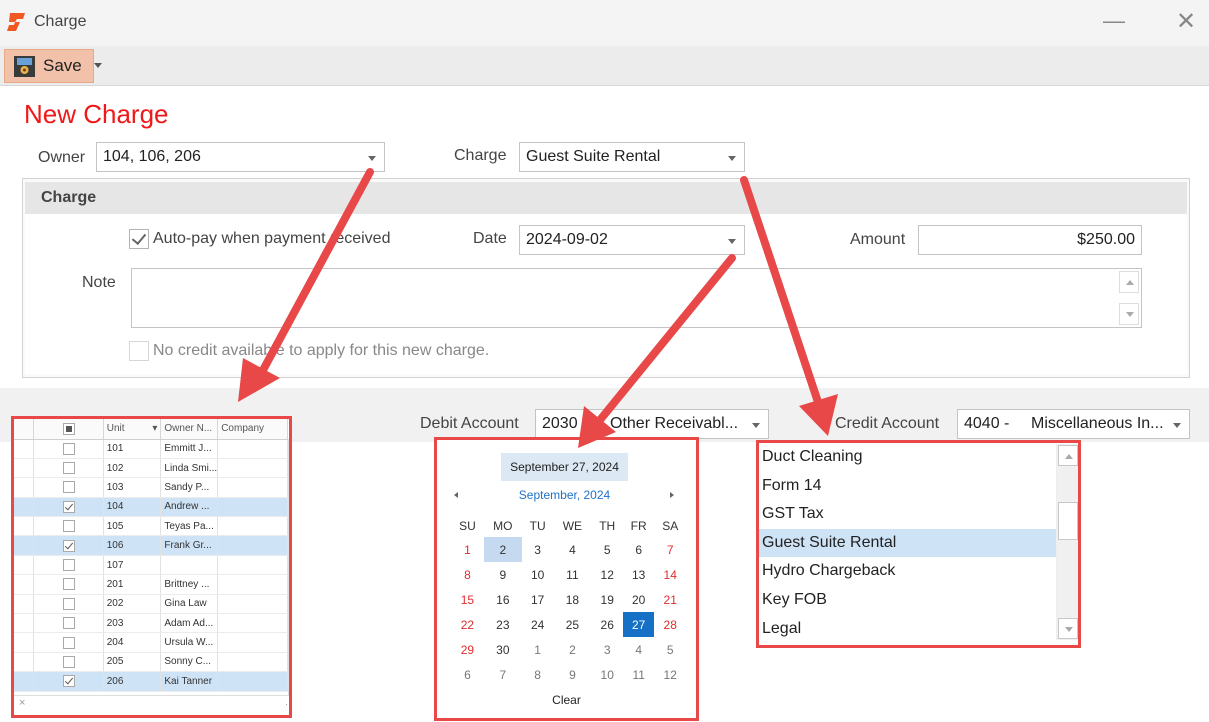 The height and width of the screenshot is (722, 1209). Describe the element at coordinates (572, 624) in the screenshot. I see `calendar-day: 25` at that location.